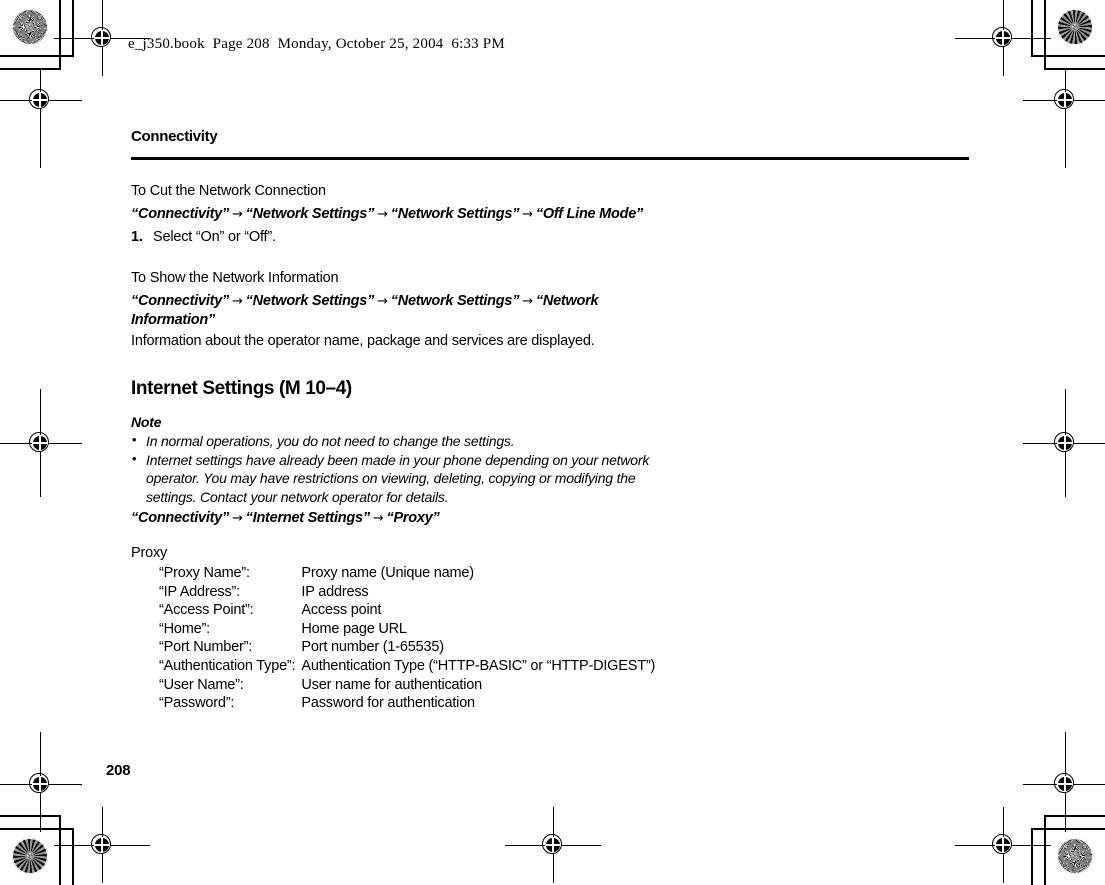 The height and width of the screenshot is (885, 1105). I want to click on crop-mark-top-right-h1, so click(1068, 56).